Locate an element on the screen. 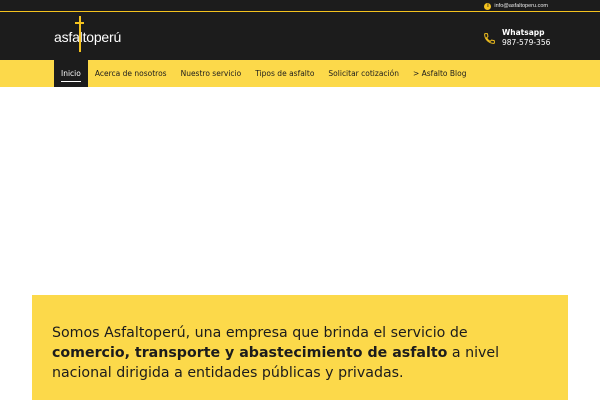  logo-mark-icon is located at coordinates (79, 34).